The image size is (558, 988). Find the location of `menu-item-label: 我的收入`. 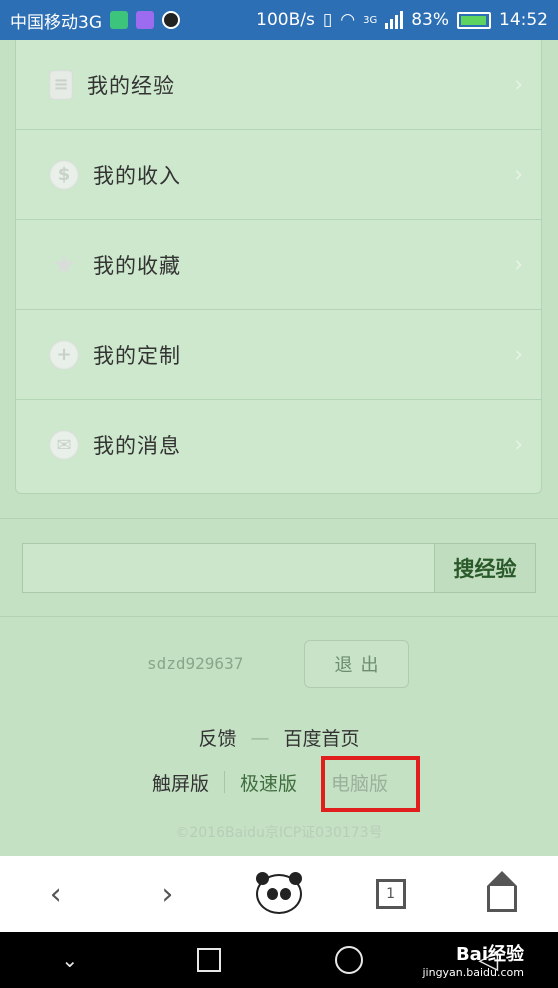

menu-item-label: 我的收入 is located at coordinates (137, 175).